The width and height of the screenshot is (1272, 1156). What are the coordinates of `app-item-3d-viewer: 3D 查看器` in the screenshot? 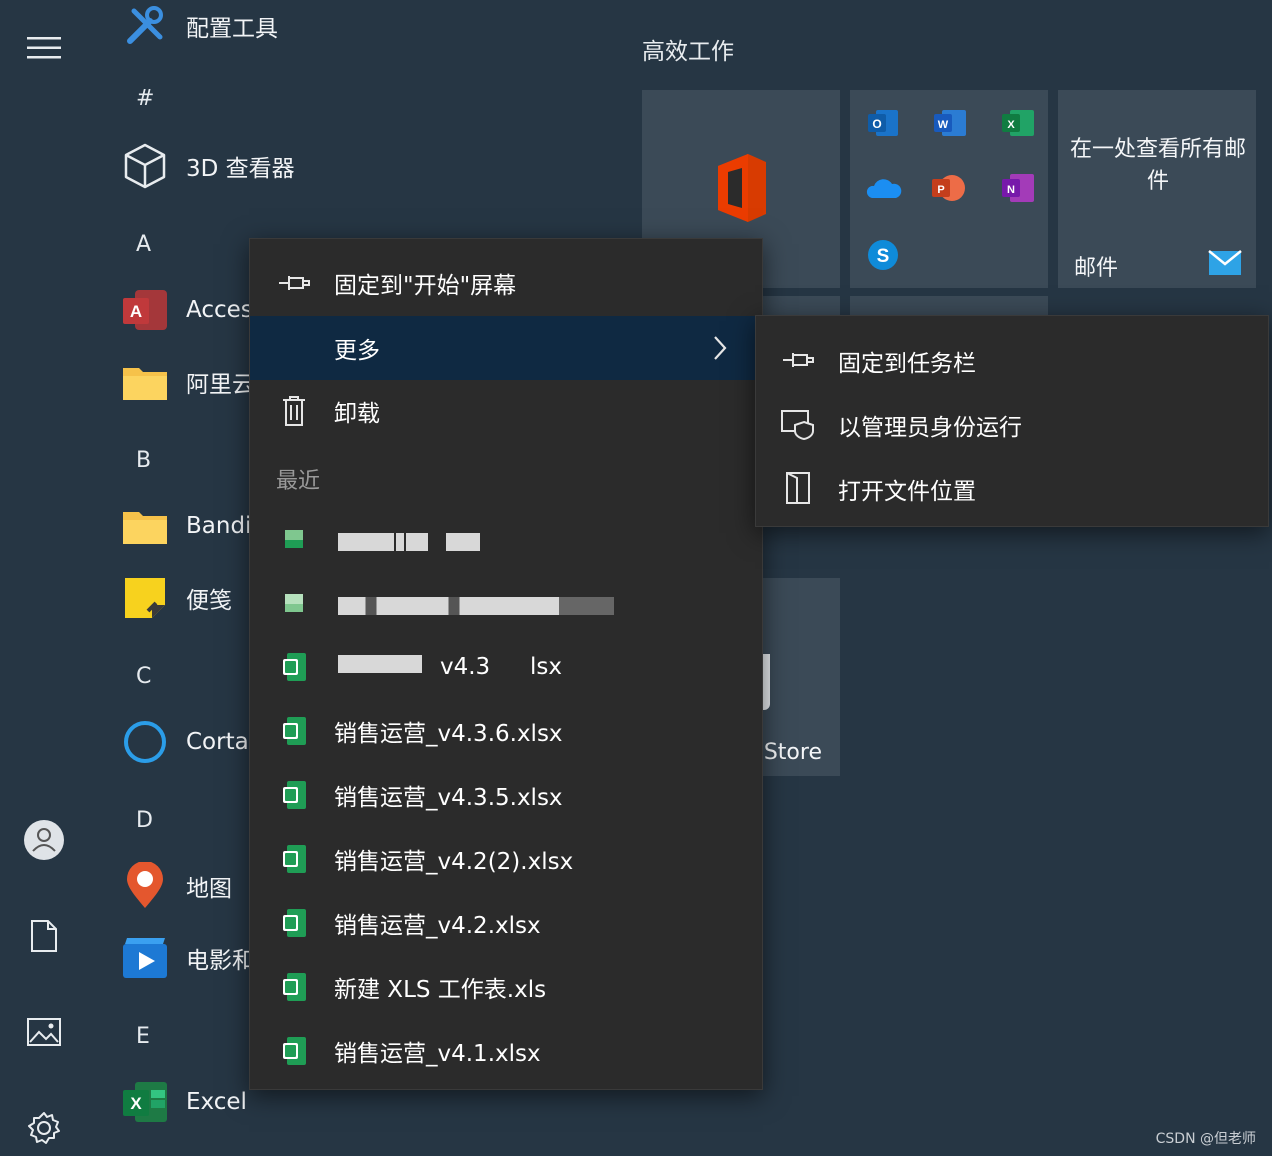 It's located at (207, 166).